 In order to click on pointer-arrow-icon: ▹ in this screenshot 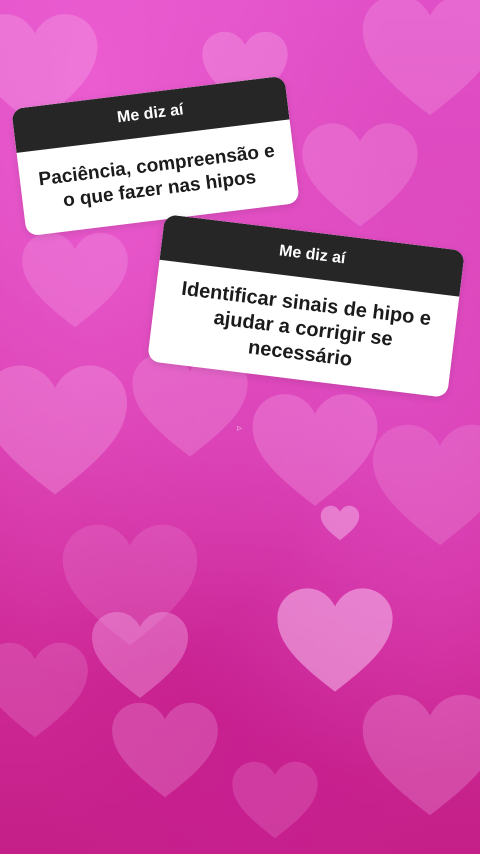, I will do `click(240, 428)`.